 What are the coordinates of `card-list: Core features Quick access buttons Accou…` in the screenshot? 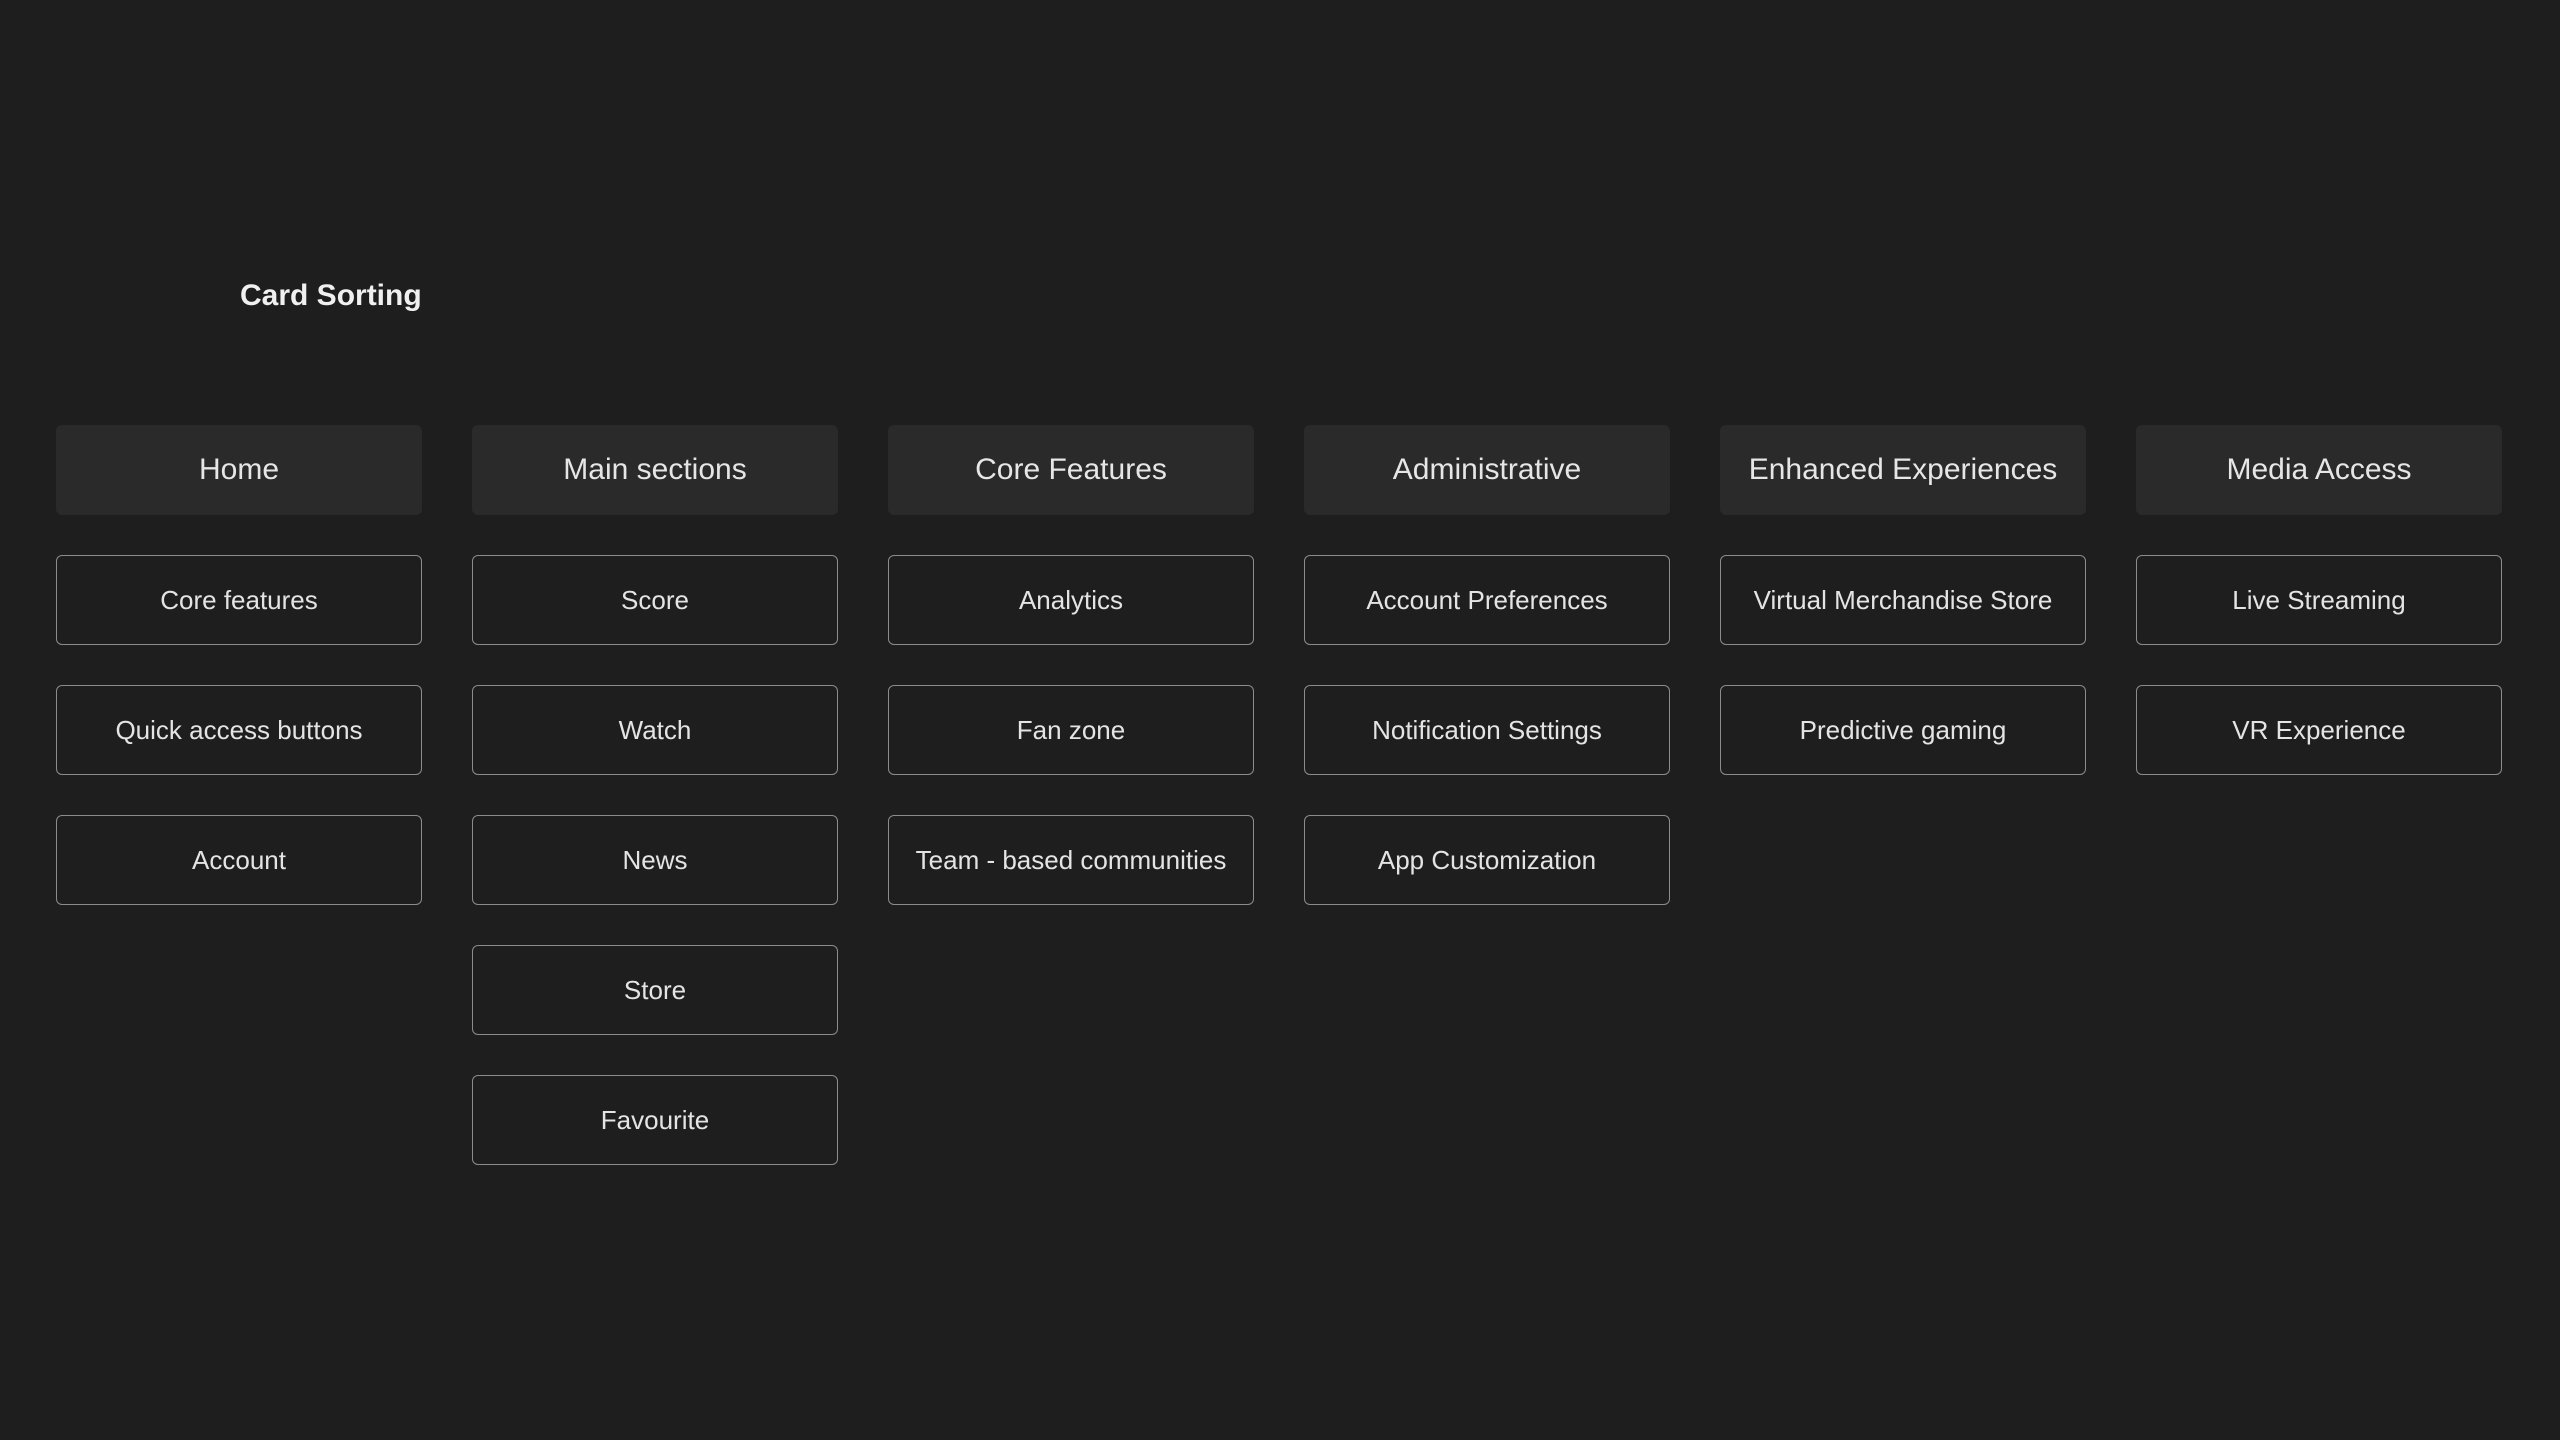 It's located at (239, 730).